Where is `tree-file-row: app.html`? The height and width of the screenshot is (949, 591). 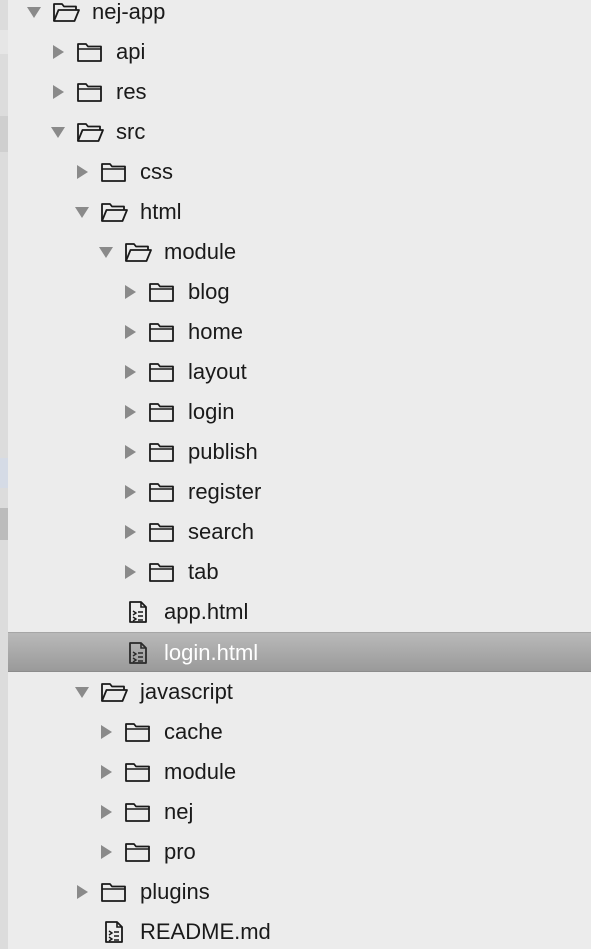
tree-file-row: app.html is located at coordinates (299, 612).